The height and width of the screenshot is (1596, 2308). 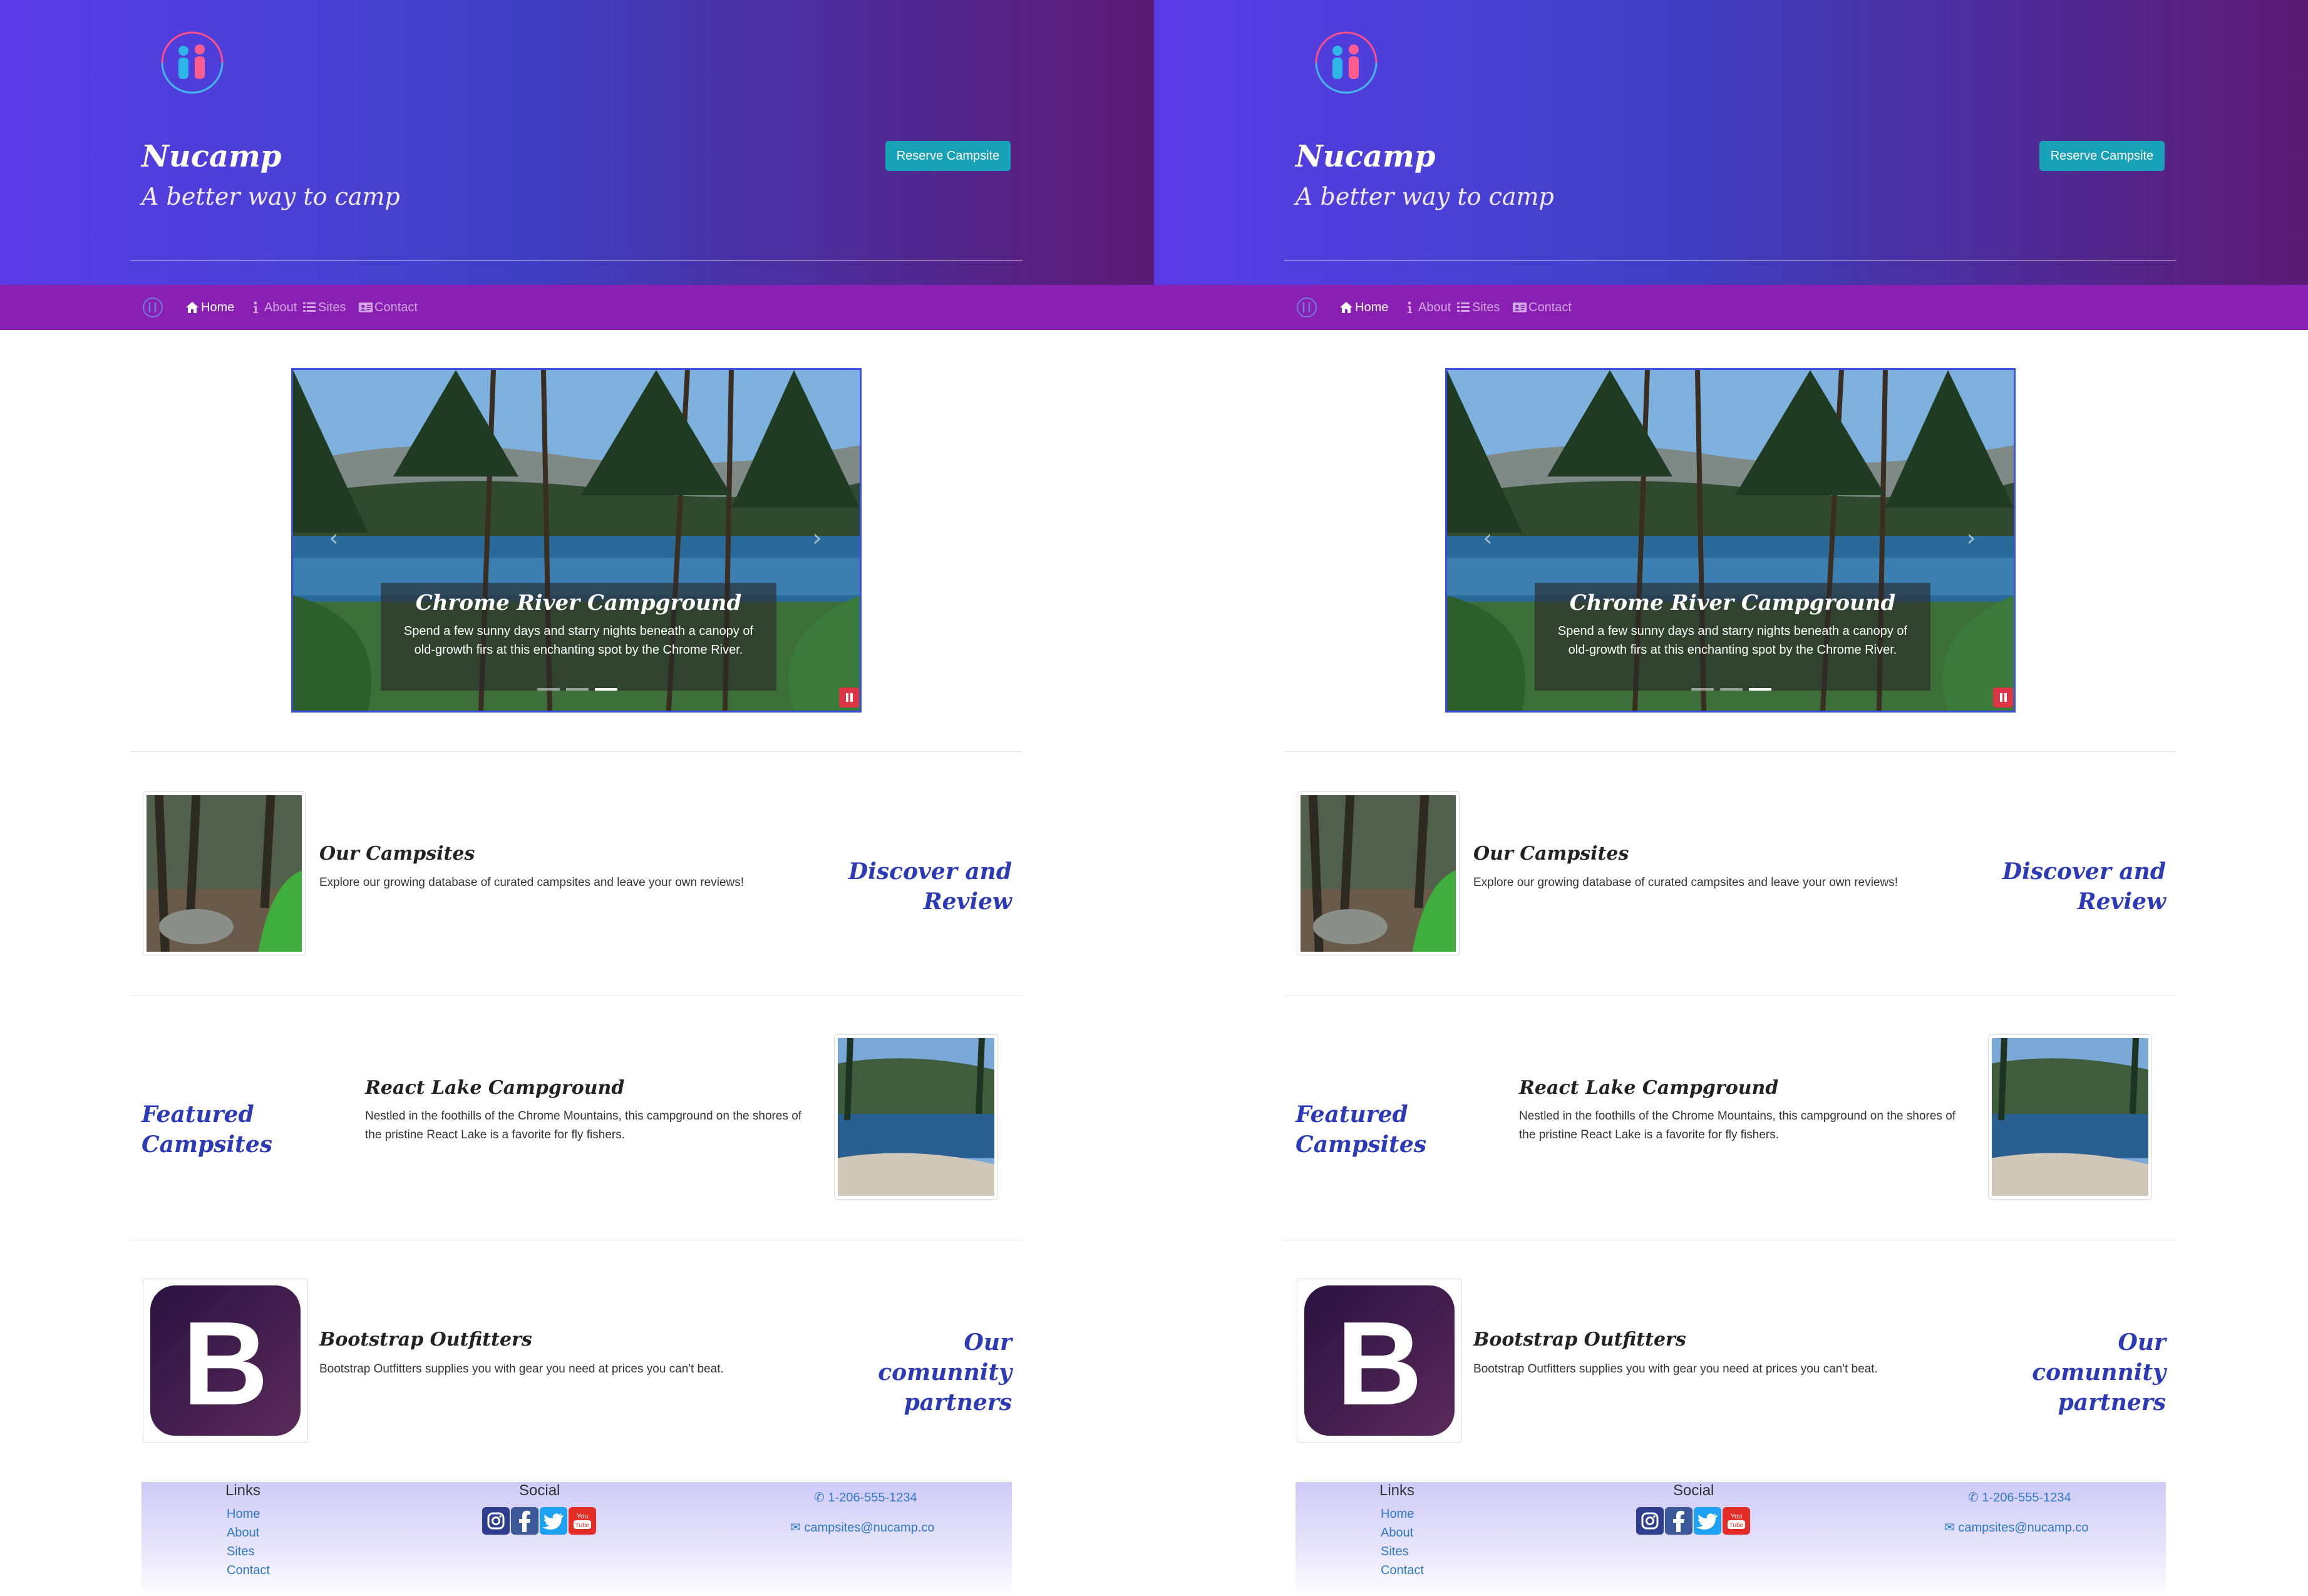 What do you see at coordinates (873, 1498) in the screenshot?
I see `footer-phone-text: 1-206-555-1234` at bounding box center [873, 1498].